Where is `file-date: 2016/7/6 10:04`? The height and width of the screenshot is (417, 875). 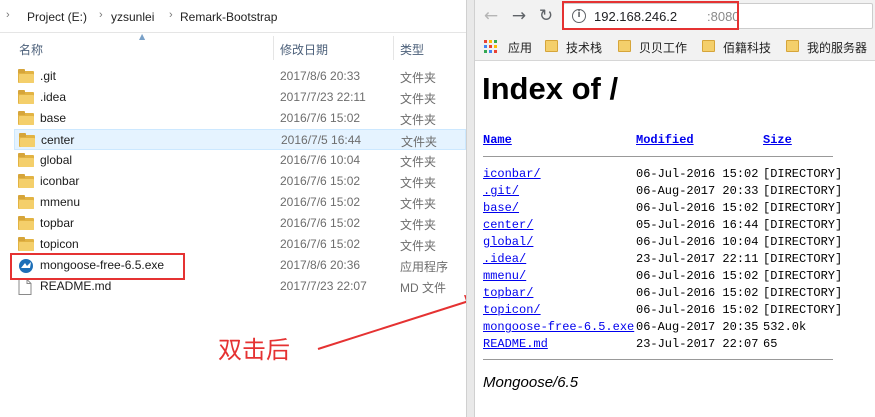
file-date: 2016/7/6 10:04 is located at coordinates (320, 160).